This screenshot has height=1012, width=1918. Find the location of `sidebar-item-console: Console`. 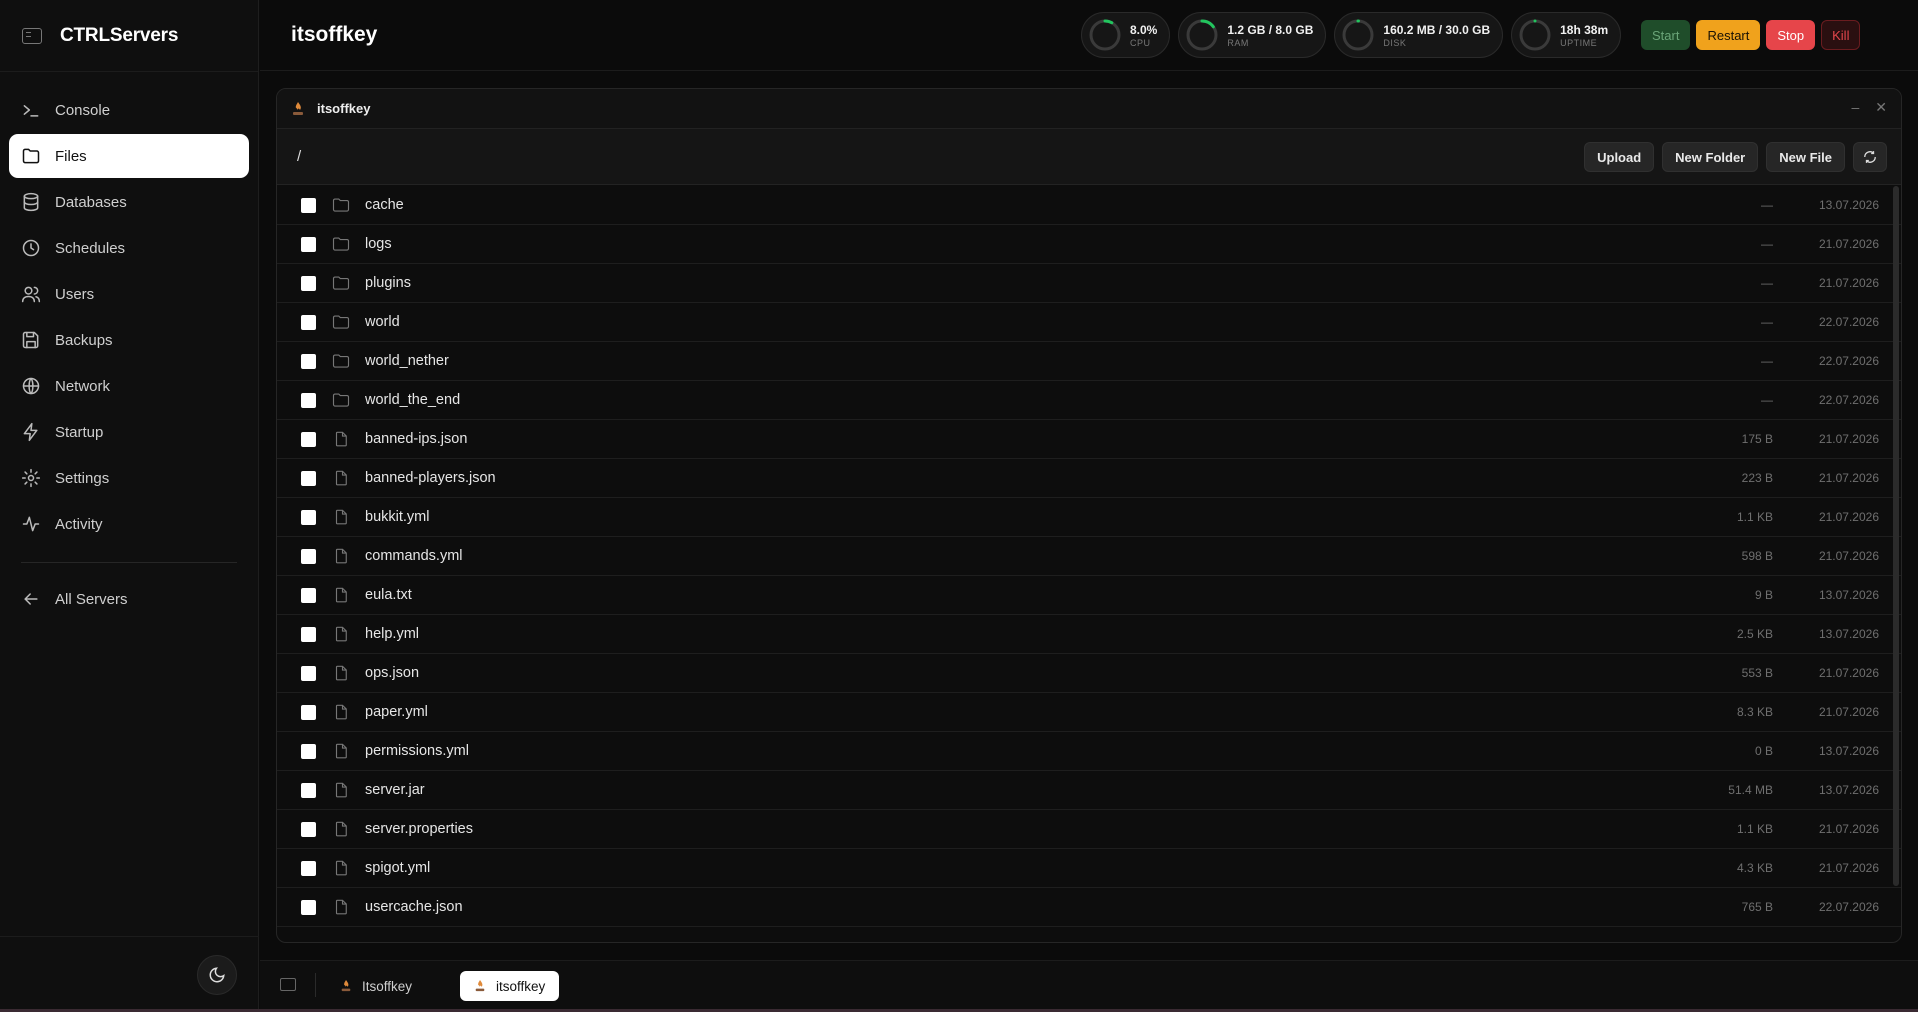

sidebar-item-console: Console is located at coordinates (129, 110).